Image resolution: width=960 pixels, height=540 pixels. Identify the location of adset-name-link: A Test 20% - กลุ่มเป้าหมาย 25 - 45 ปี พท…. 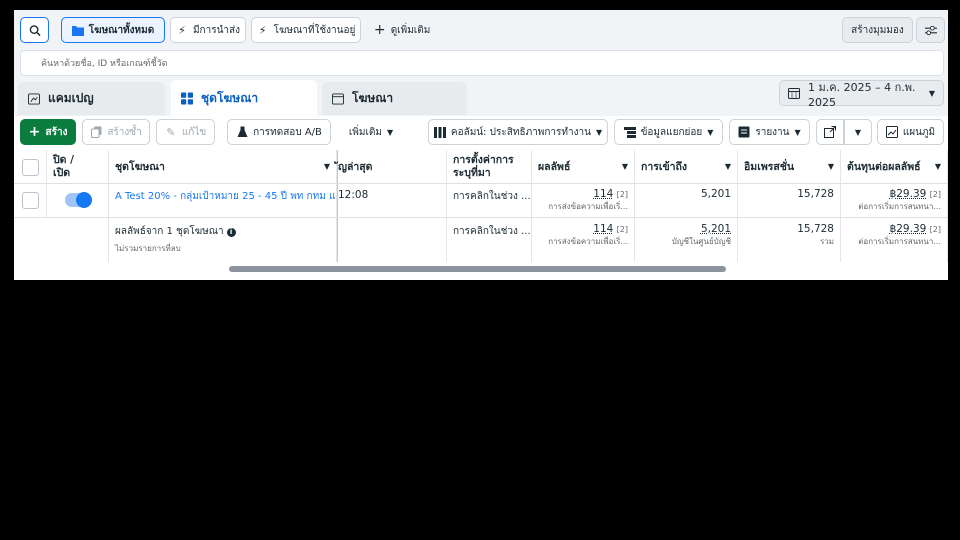
(225, 196).